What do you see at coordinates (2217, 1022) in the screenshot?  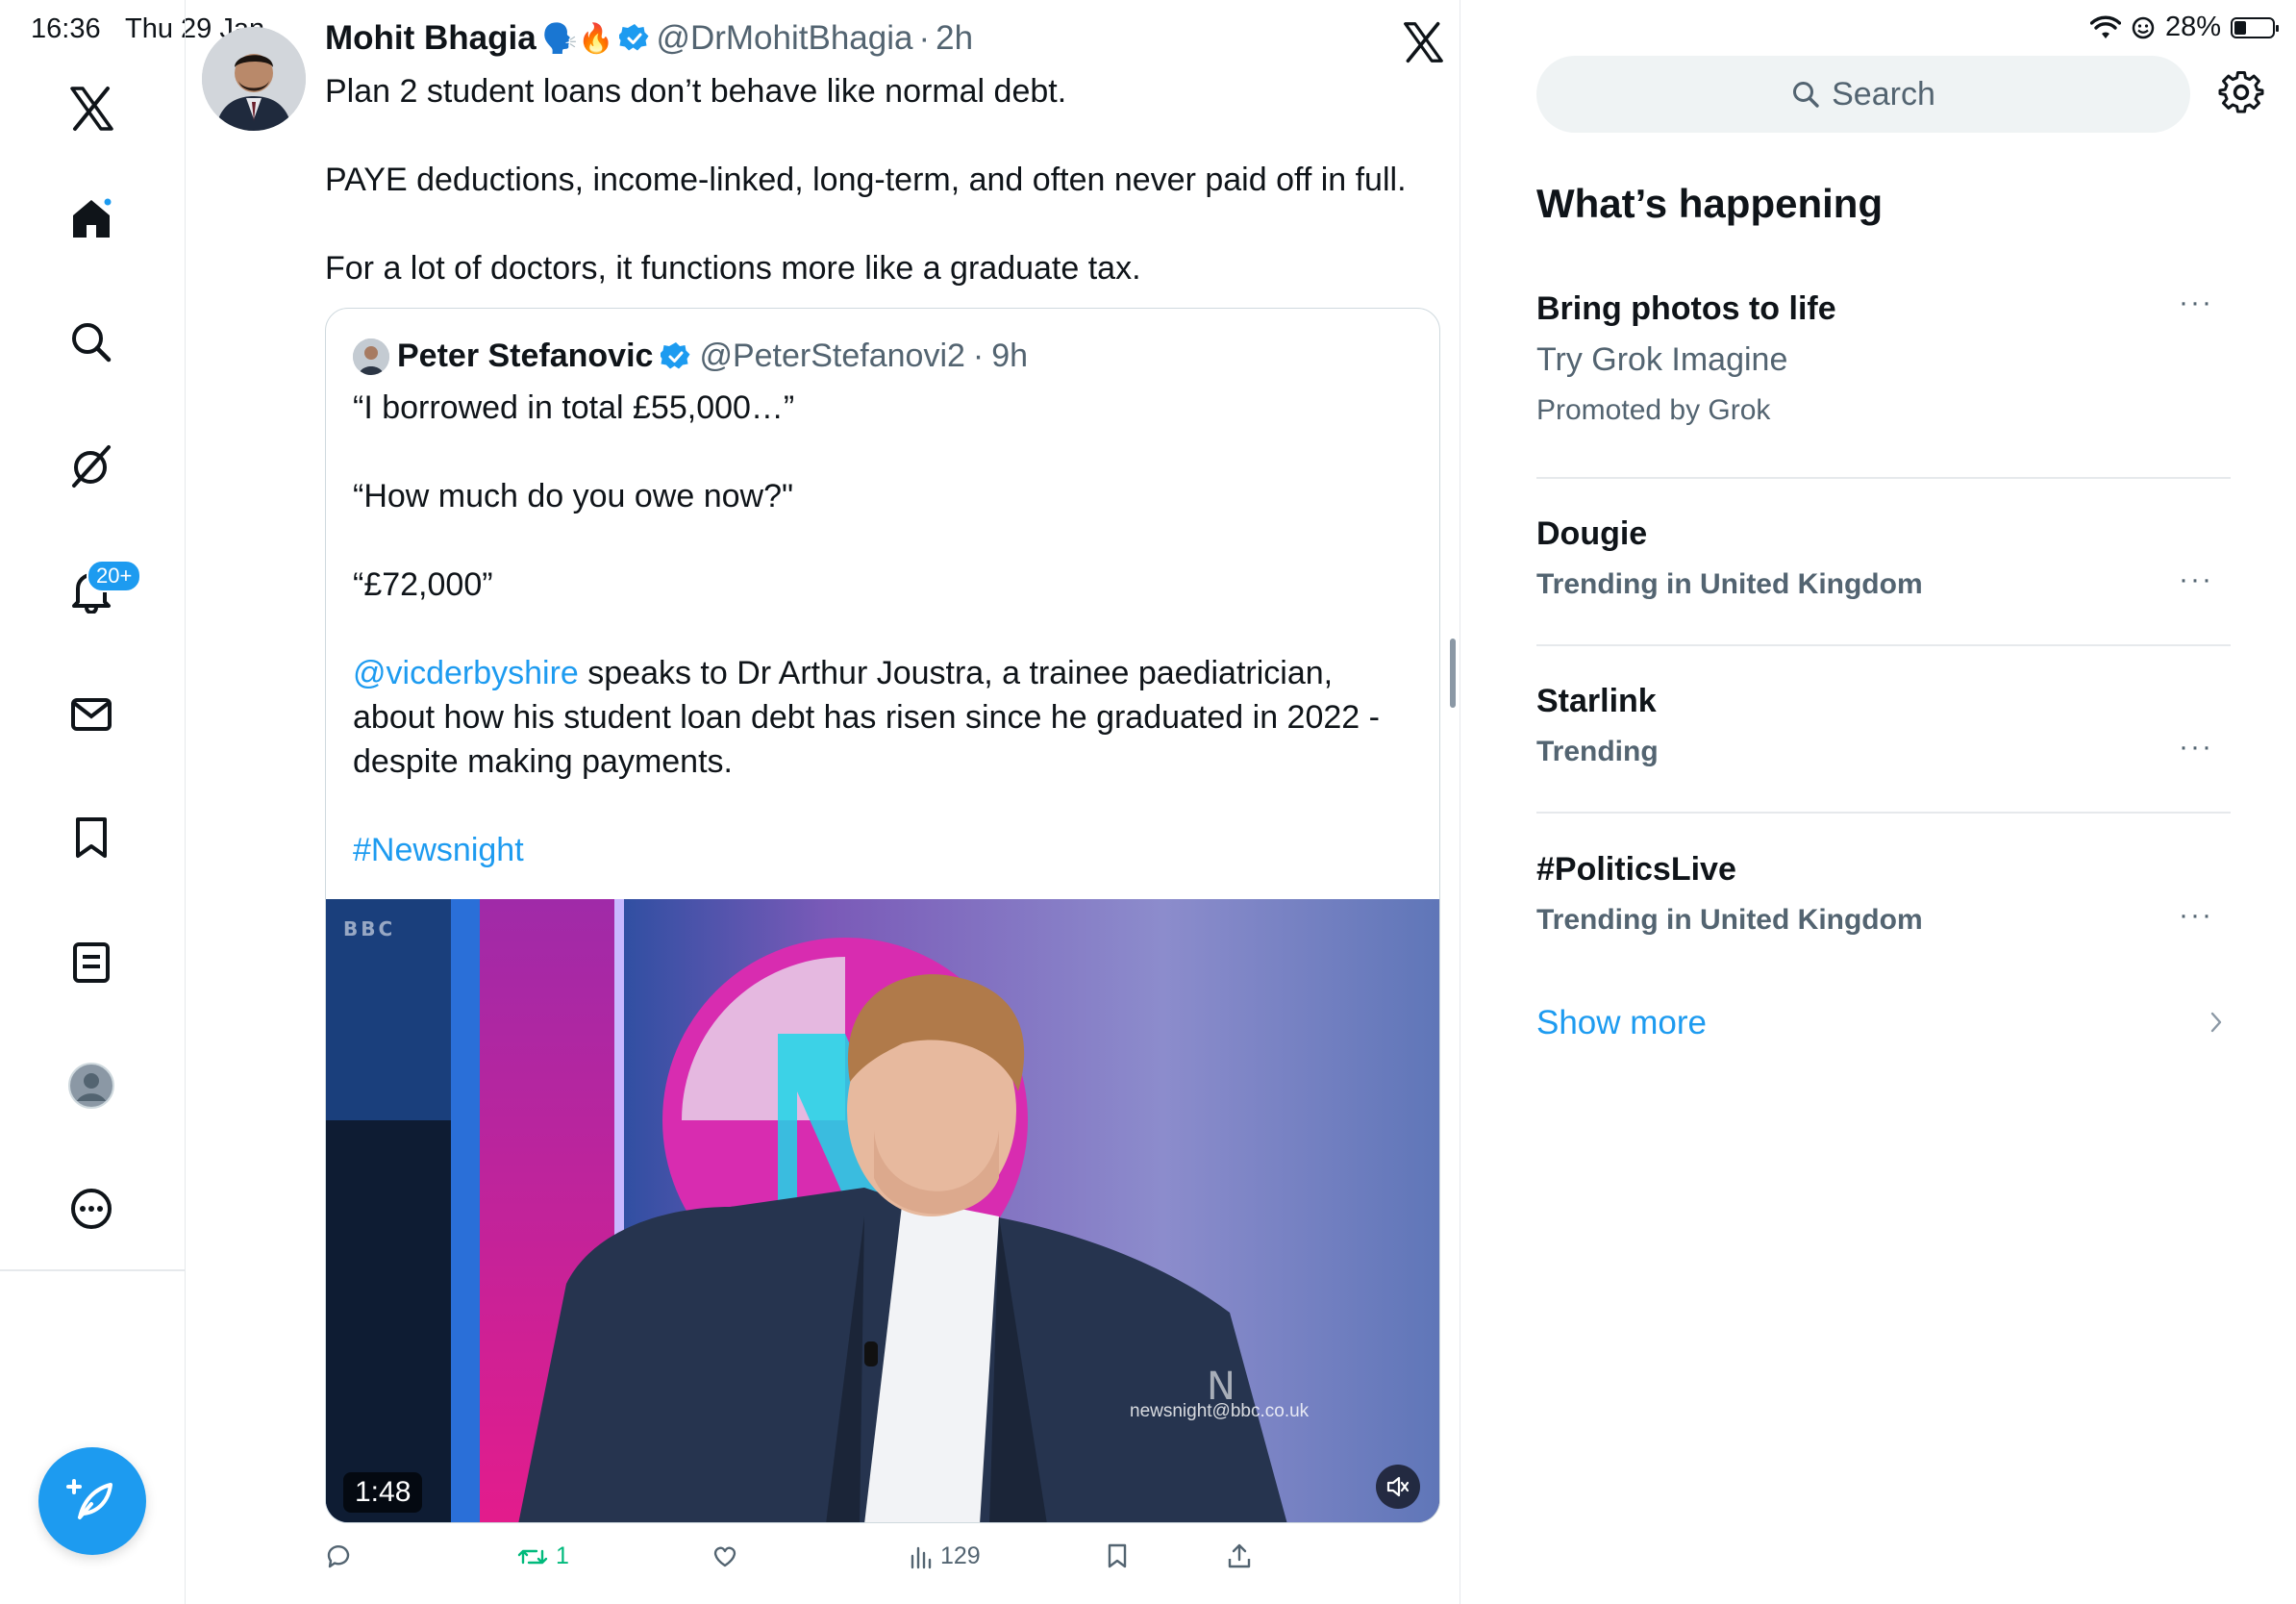 I see `chevron-right-icon` at bounding box center [2217, 1022].